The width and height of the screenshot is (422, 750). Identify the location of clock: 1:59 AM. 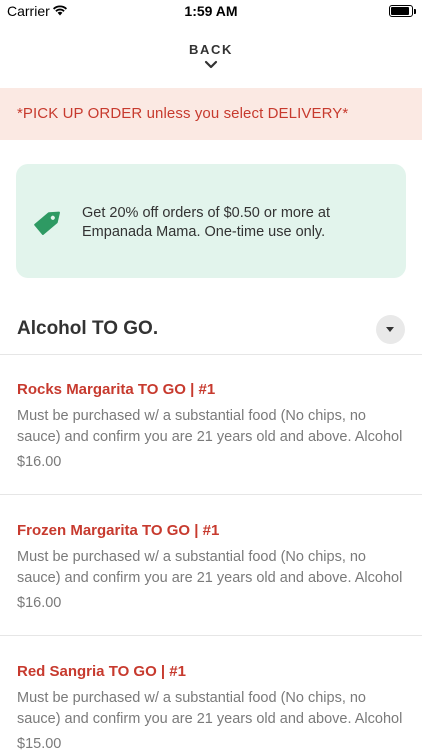
(211, 11).